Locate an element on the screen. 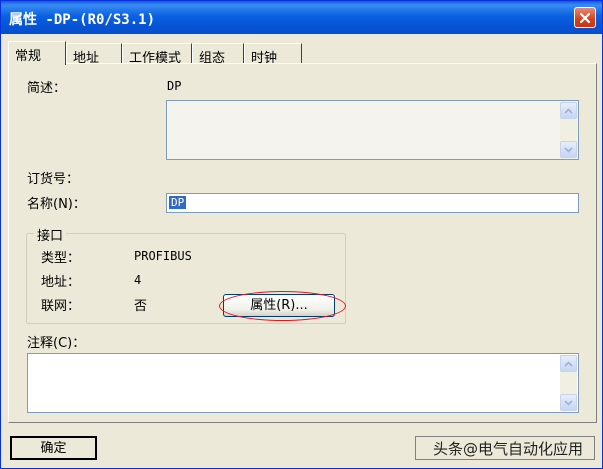  address-value: 4 is located at coordinates (138, 280).